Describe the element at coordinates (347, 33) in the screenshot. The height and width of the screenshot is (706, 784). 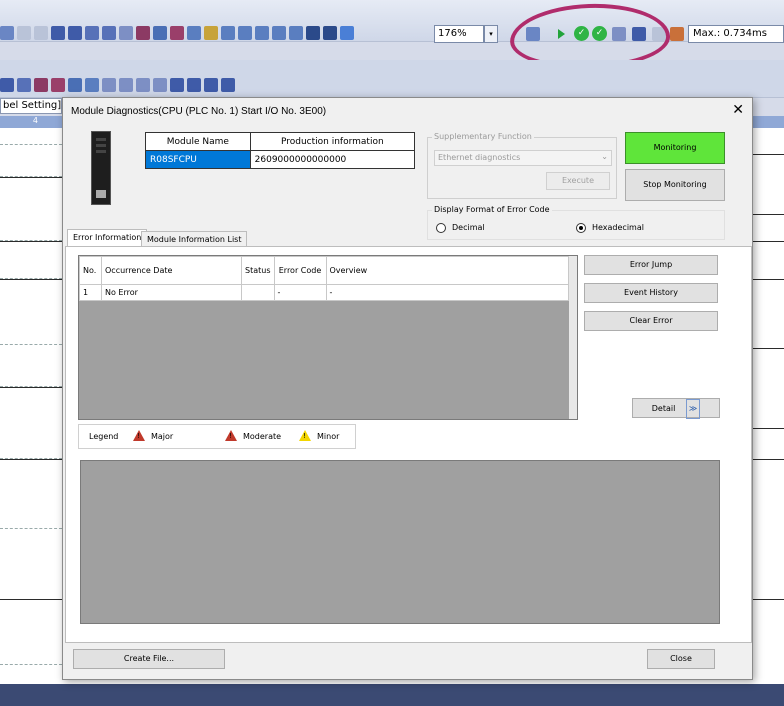
I see `fit-width-icon` at that location.